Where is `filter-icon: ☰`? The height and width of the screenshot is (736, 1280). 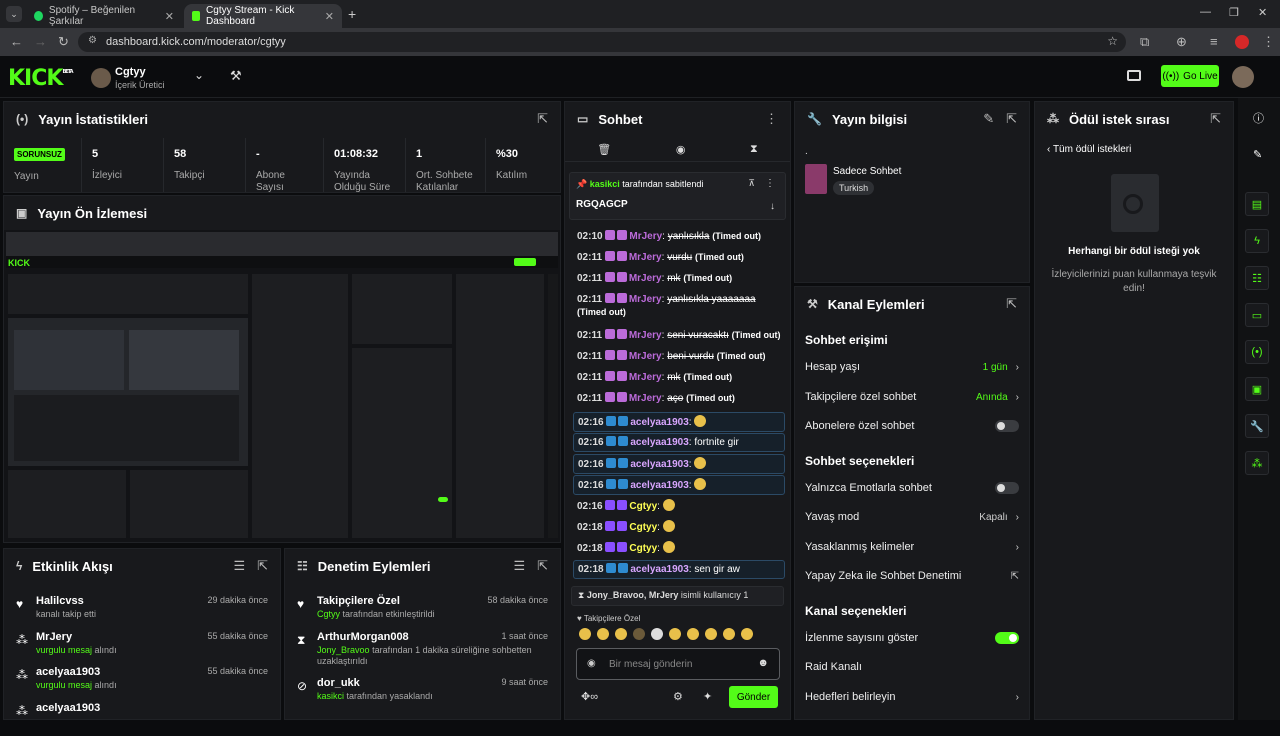
filter-icon: ☰ is located at coordinates (519, 566).